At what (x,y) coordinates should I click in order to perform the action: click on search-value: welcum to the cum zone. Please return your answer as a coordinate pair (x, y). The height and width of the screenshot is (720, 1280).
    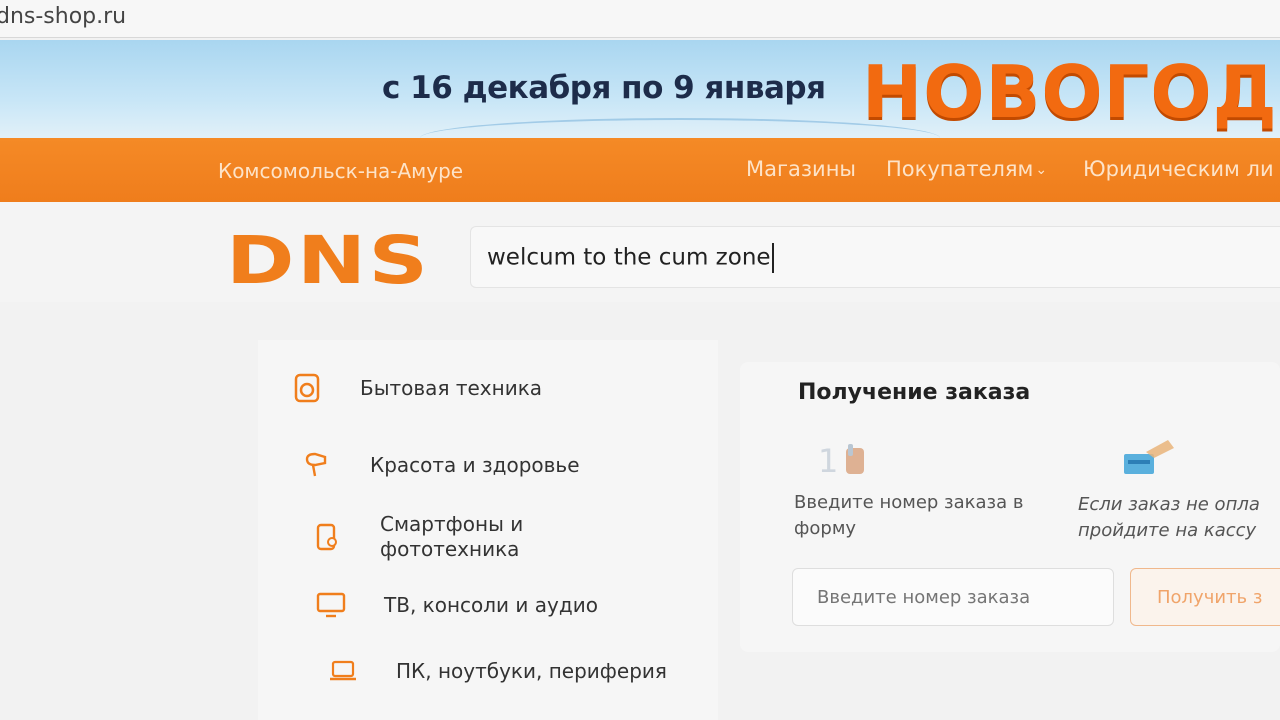
    Looking at the image, I should click on (630, 258).